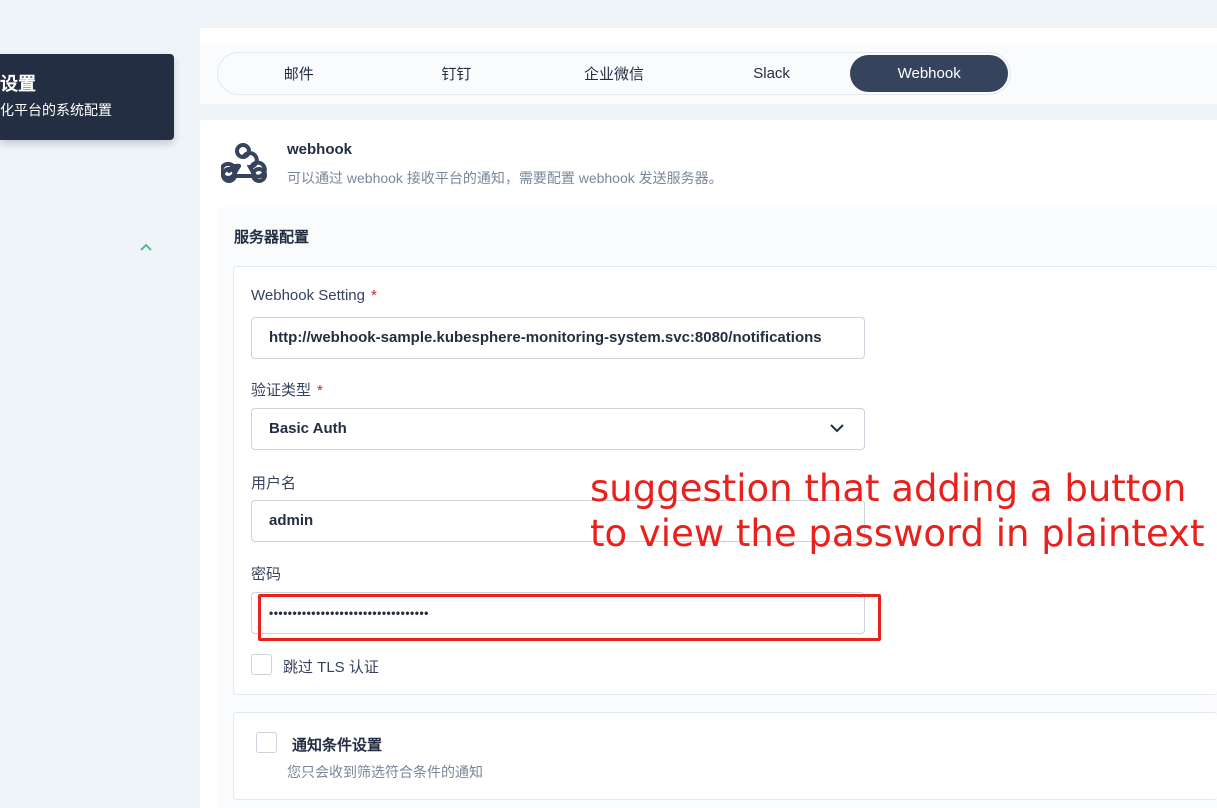  Describe the element at coordinates (56, 110) in the screenshot. I see `sidebar-desc: 化平台的系统配置` at that location.